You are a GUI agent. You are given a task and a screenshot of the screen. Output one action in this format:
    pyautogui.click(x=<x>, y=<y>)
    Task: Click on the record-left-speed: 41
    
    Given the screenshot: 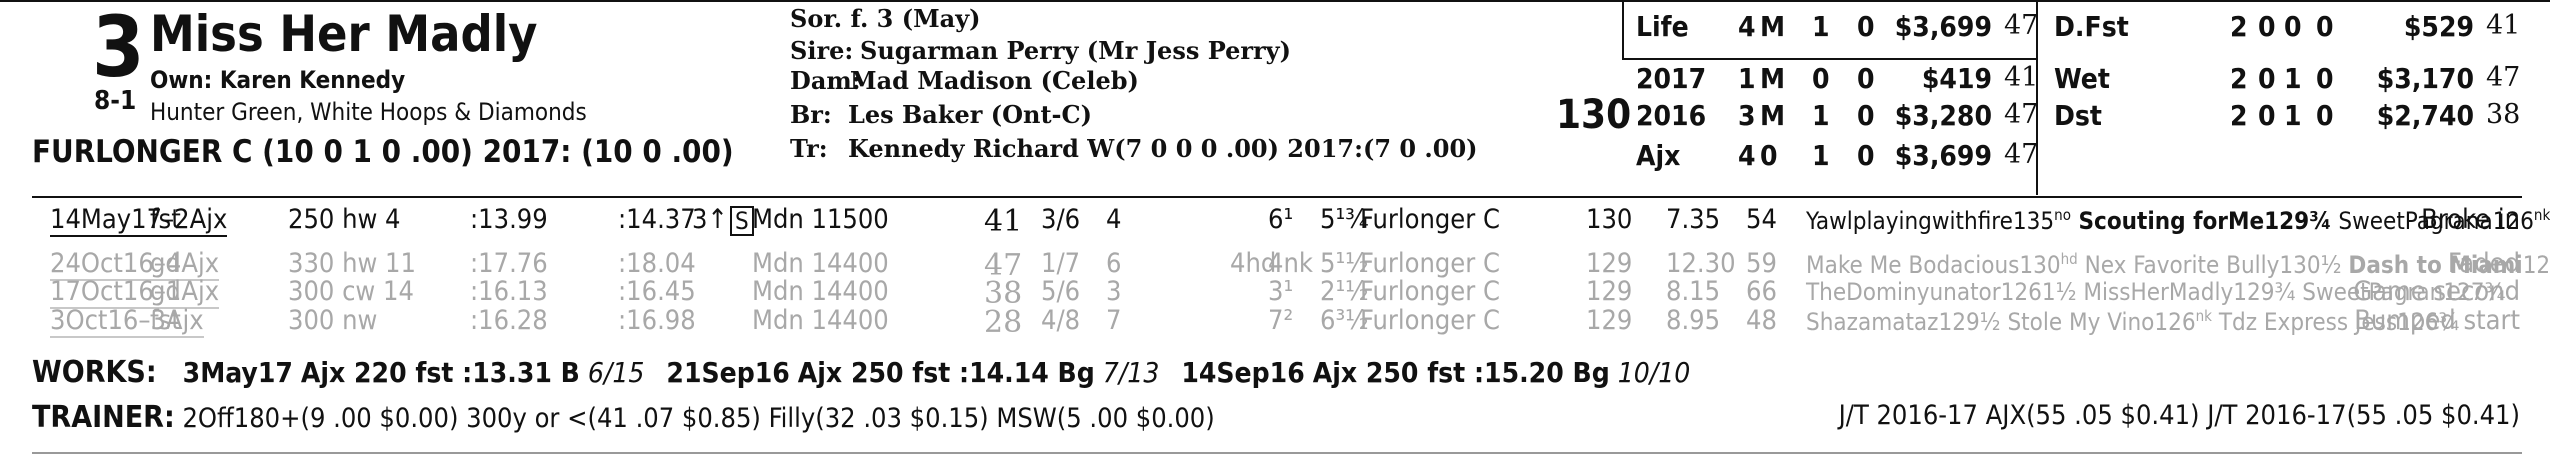 What is the action you would take?
    pyautogui.click(x=2021, y=77)
    